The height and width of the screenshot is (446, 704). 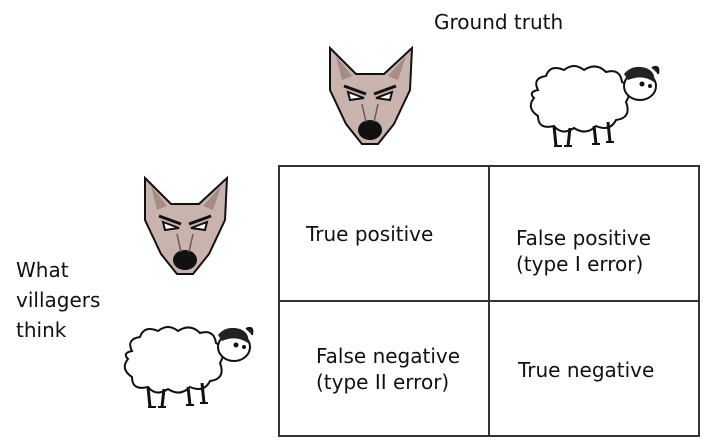 I want to click on cell-false-positive: False positive (type I error), so click(x=583, y=251).